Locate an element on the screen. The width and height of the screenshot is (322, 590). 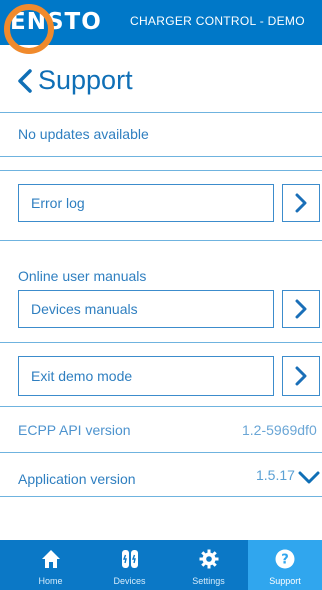
nav-devices-label: Devices is located at coordinates (129, 581).